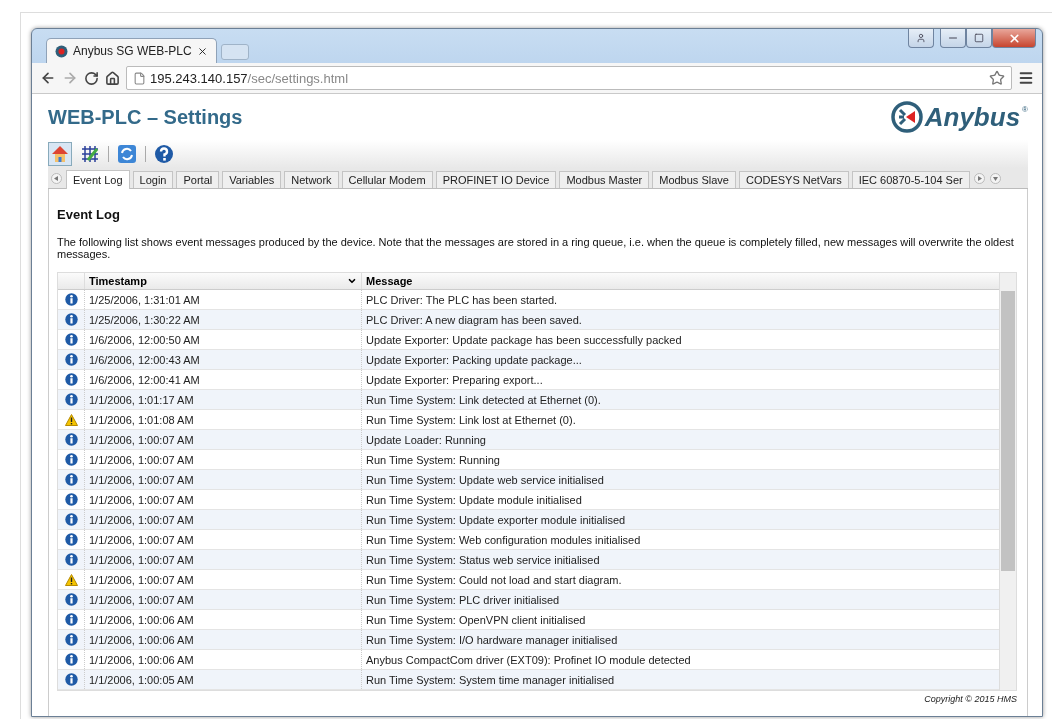 This screenshot has width=1052, height=719. I want to click on scroll-left-button, so click(56, 178).